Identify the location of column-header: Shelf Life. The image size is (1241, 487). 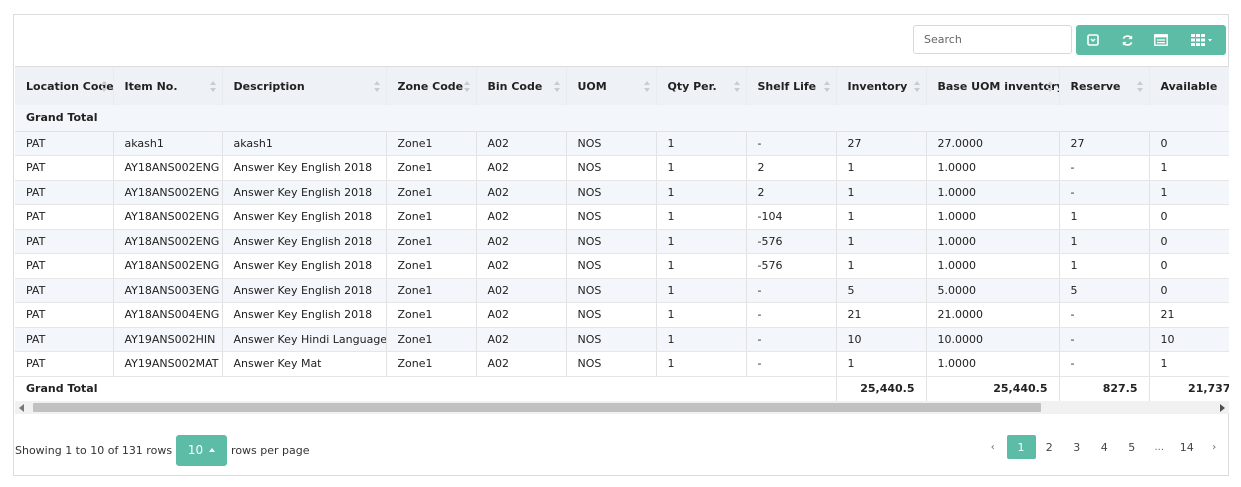
(791, 86).